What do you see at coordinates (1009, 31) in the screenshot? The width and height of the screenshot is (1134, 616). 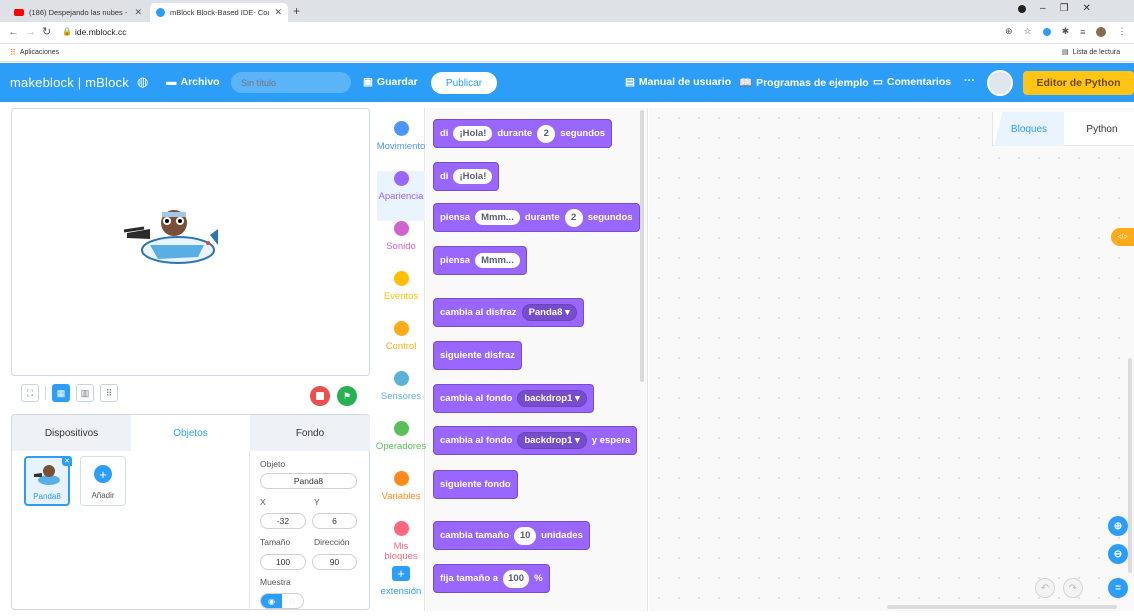 I see `zoom-lens-icon: ⊕` at bounding box center [1009, 31].